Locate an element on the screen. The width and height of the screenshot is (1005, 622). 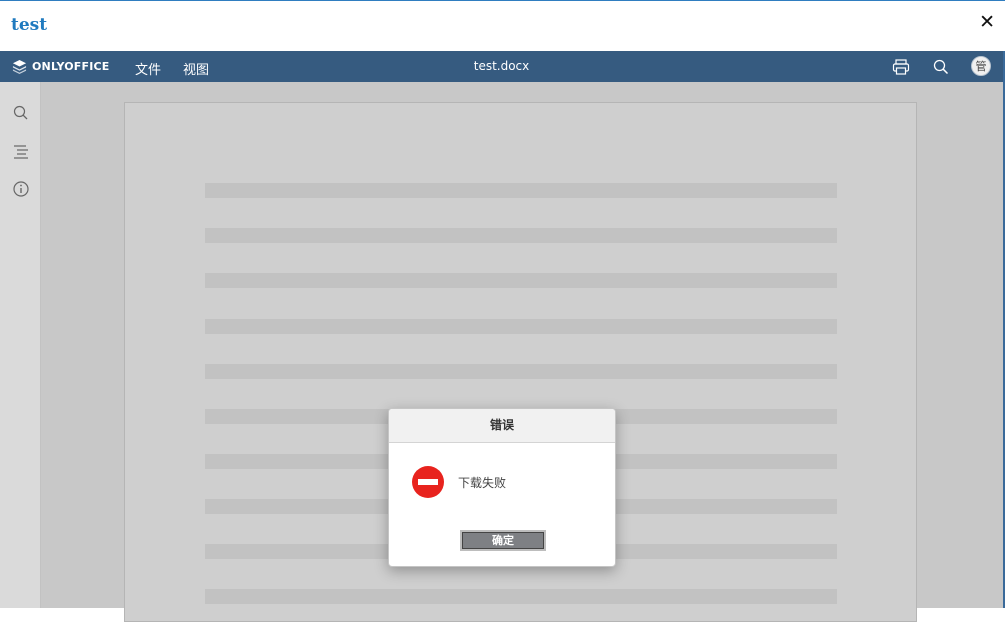
editor-toolbar: ONLYOFFICE 文件 视图 test.docx is located at coordinates (501, 66).